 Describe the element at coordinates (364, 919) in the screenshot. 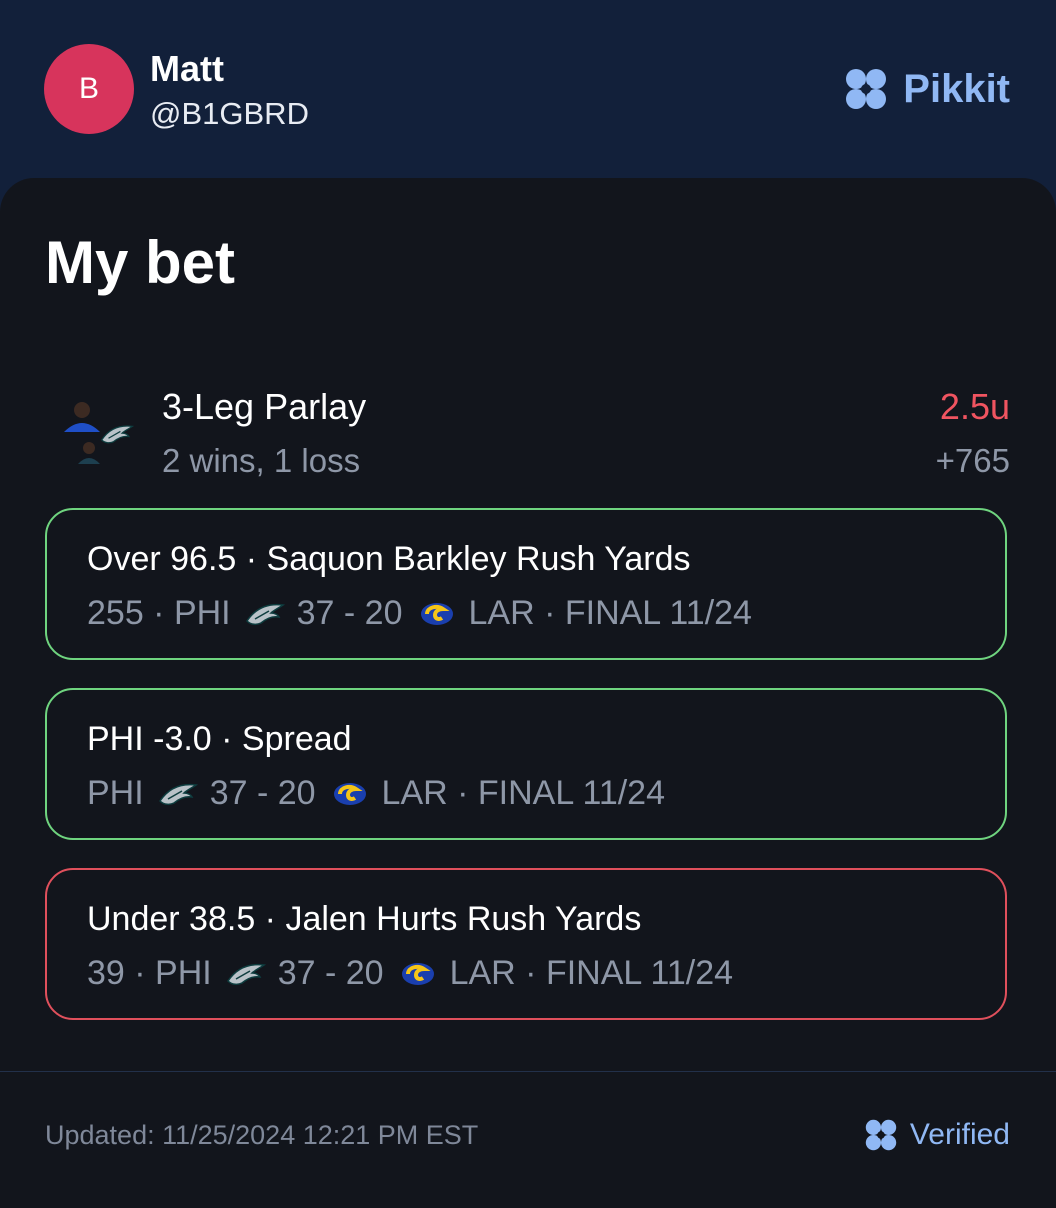

I see `leg-title: Under 38.5 · Jalen Hurts Rush Yards` at that location.